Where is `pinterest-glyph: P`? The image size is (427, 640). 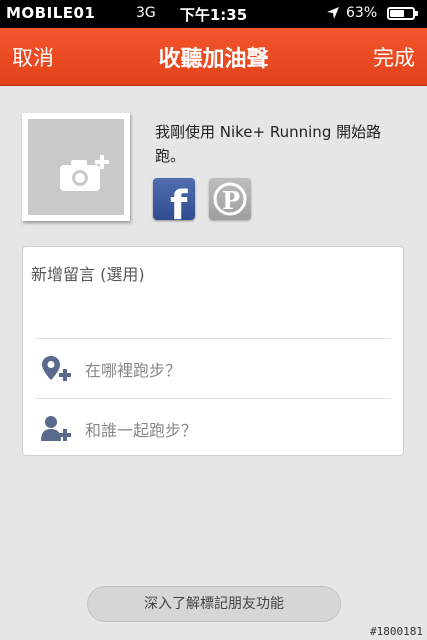 pinterest-glyph: P is located at coordinates (231, 200).